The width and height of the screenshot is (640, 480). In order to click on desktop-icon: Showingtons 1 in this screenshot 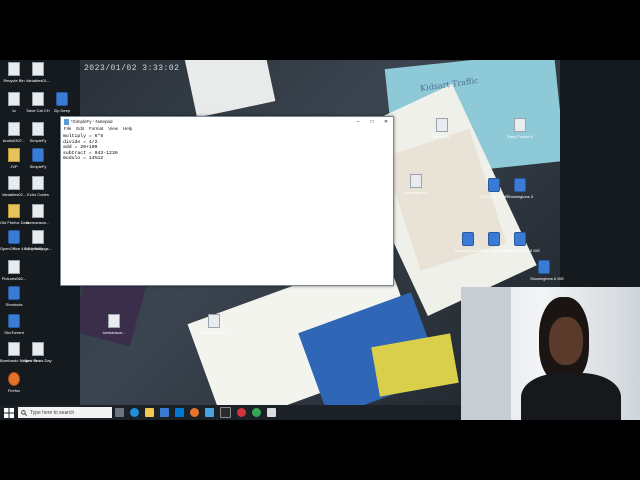, I will do `click(416, 184)`.